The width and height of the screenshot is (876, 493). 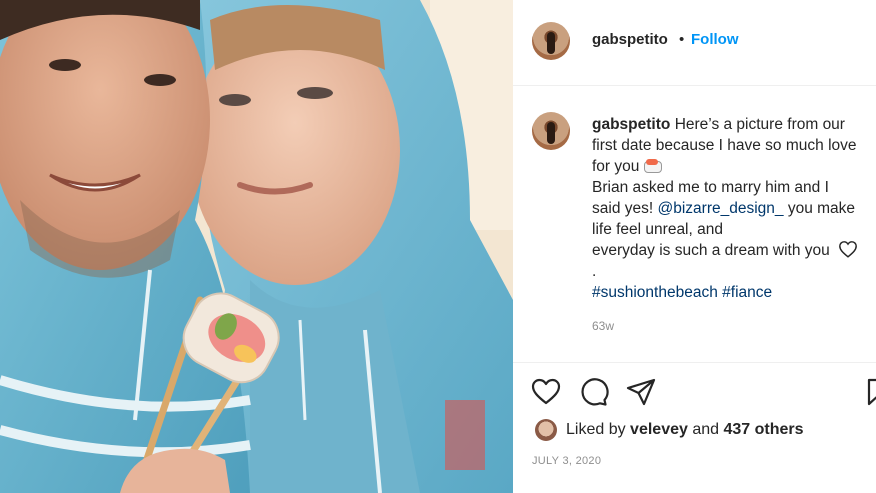 I want to click on author-username: gabspetito, so click(x=630, y=39).